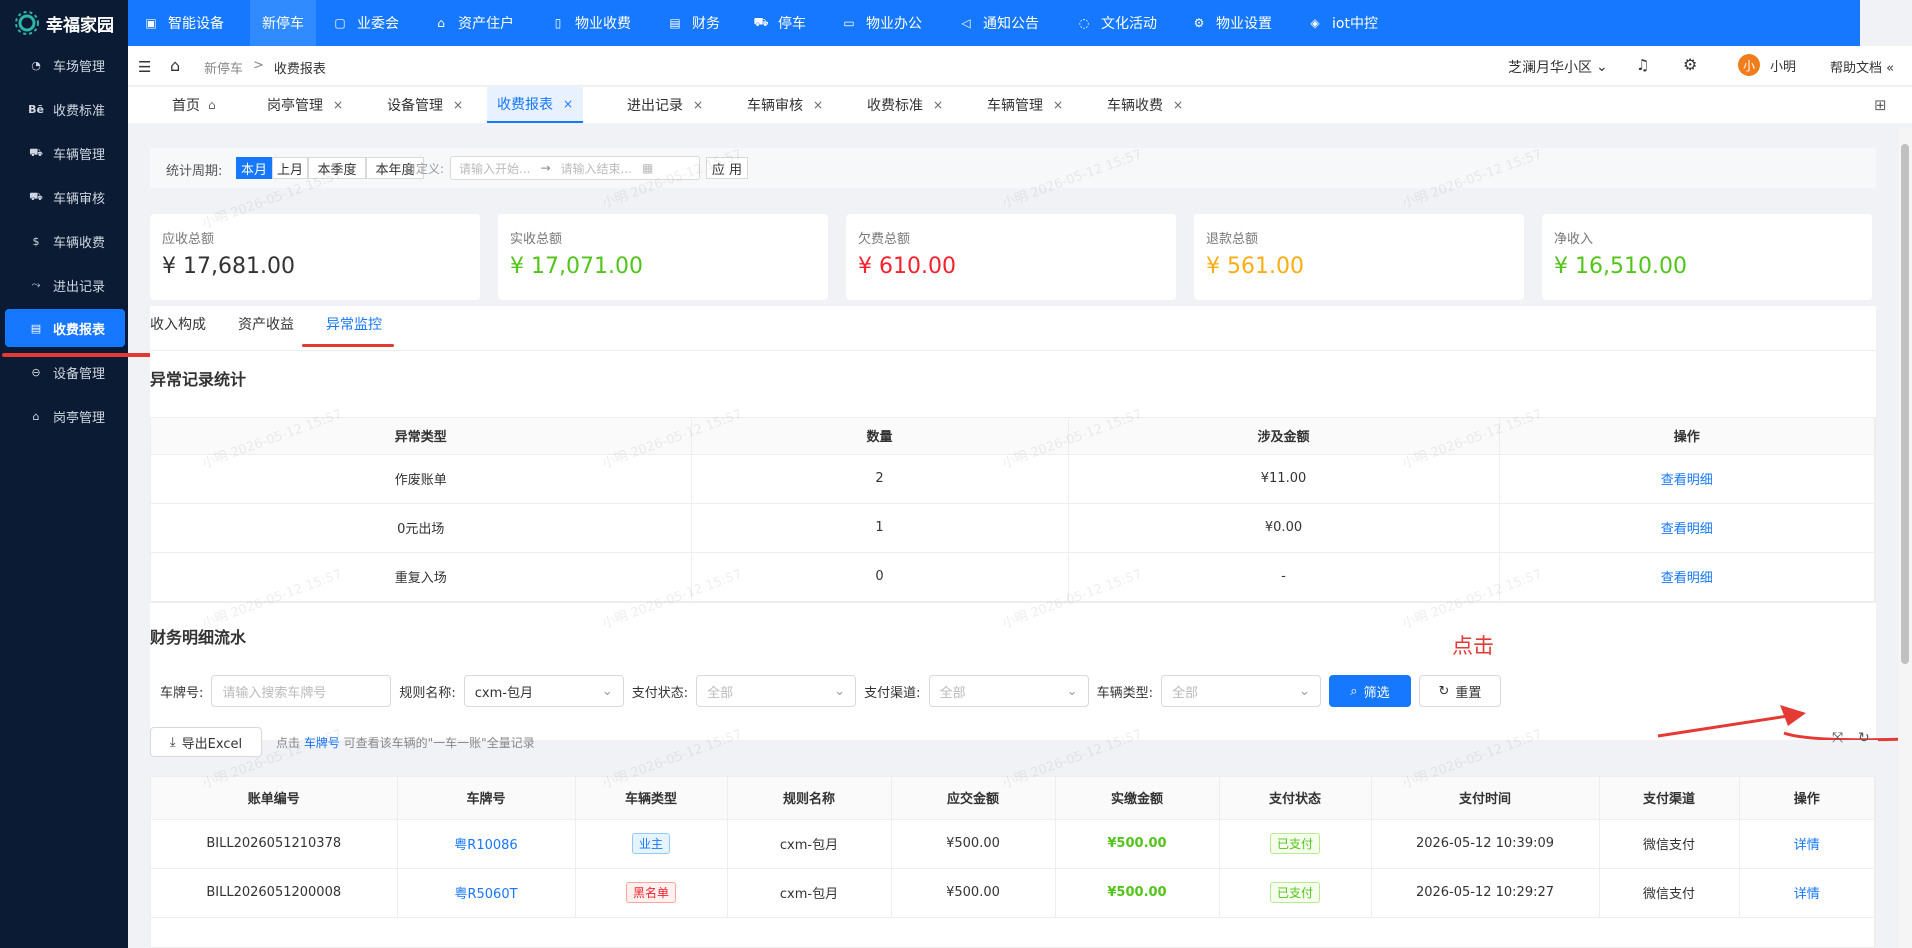 The width and height of the screenshot is (1912, 948). What do you see at coordinates (1864, 738) in the screenshot?
I see `refresh-icon: ↻` at bounding box center [1864, 738].